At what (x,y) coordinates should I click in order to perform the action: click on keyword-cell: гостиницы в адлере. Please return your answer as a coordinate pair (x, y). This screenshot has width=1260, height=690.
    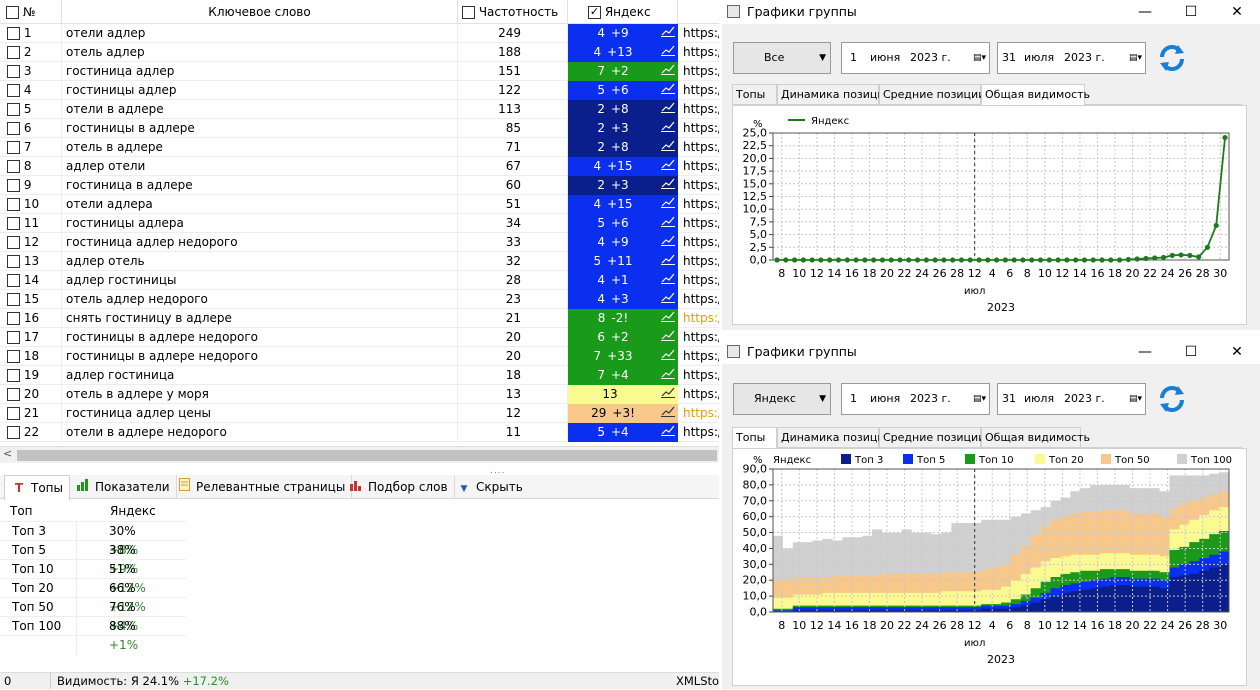
    Looking at the image, I should click on (260, 128).